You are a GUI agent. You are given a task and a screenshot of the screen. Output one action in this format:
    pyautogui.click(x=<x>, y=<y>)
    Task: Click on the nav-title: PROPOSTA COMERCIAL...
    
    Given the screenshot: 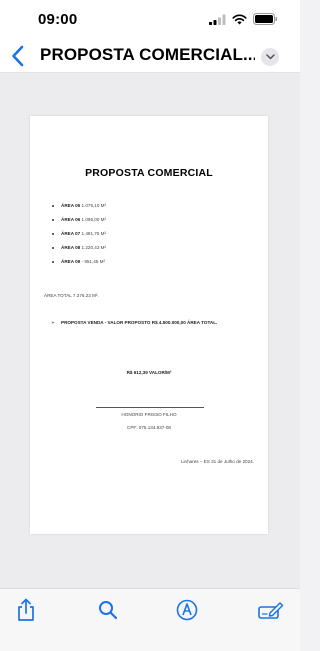 What is the action you would take?
    pyautogui.click(x=147, y=54)
    